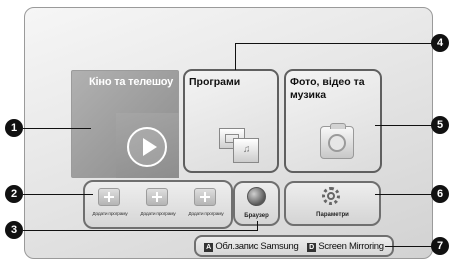 The width and height of the screenshot is (457, 266). Describe the element at coordinates (337, 141) in the screenshot. I see `camera-icon` at that location.